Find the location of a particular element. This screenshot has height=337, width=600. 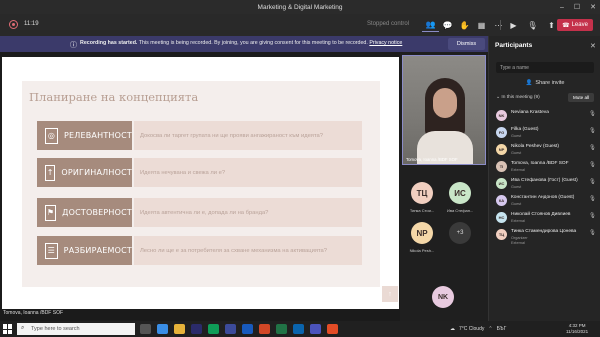

rooms-icon: ▦ is located at coordinates (481, 25).